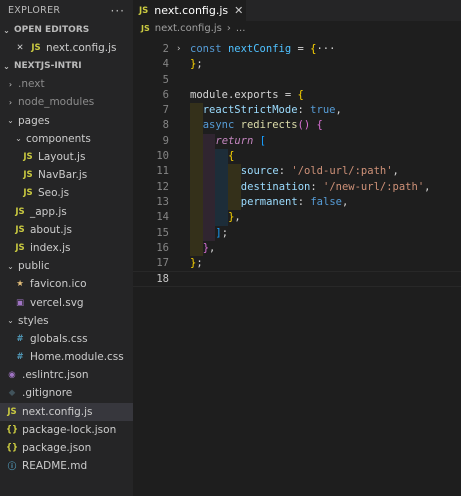  Describe the element at coordinates (262, 140) in the screenshot. I see `code-token: [` at that location.